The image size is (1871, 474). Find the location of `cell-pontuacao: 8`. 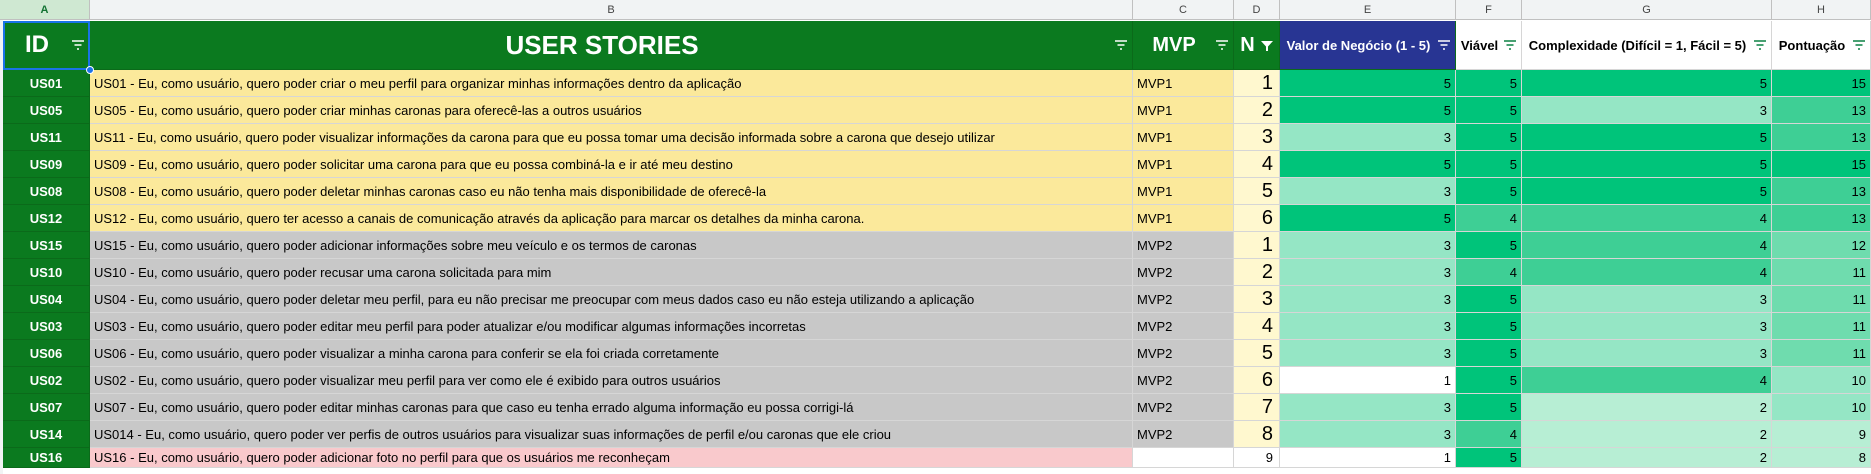

cell-pontuacao: 8 is located at coordinates (1821, 458).